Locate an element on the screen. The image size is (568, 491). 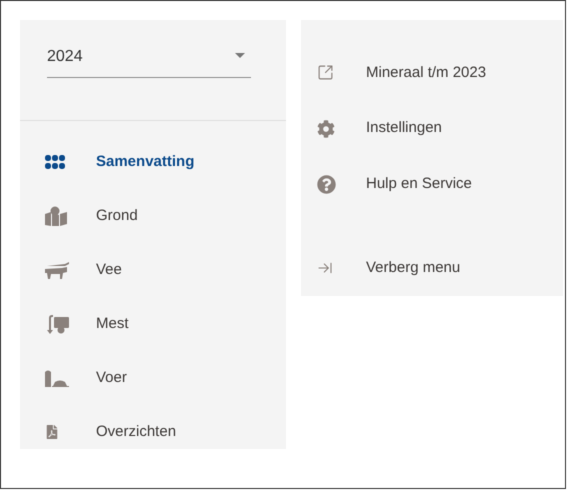
dot-grid-icon is located at coordinates (55, 162).